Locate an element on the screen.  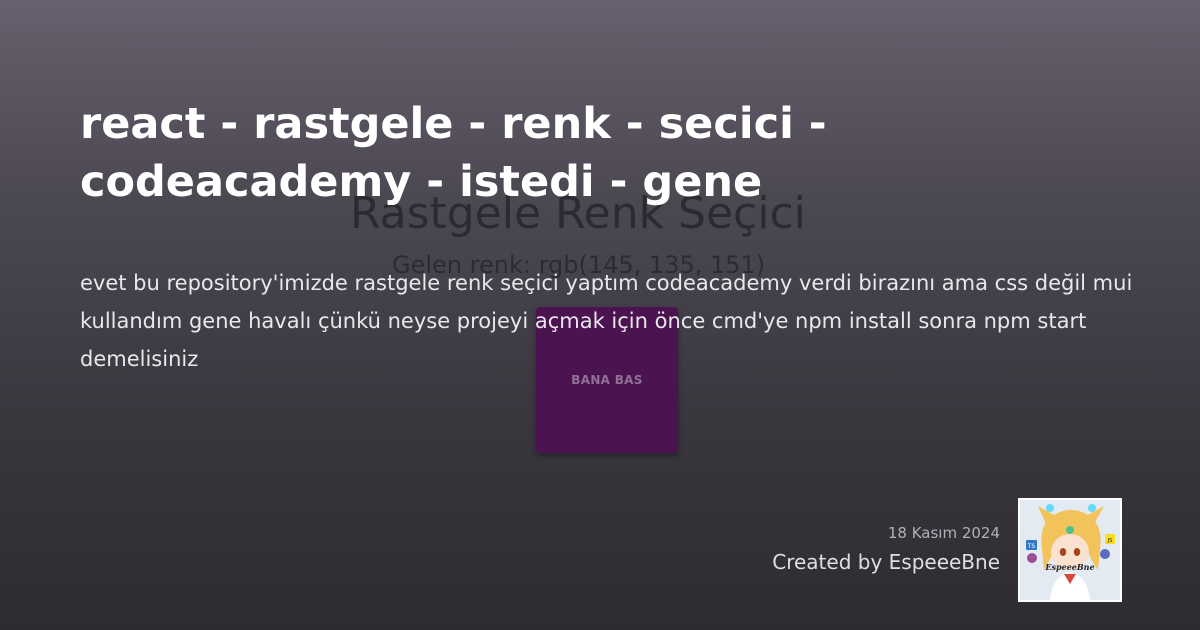
avatar-badge-ts: TS is located at coordinates (1031, 546).